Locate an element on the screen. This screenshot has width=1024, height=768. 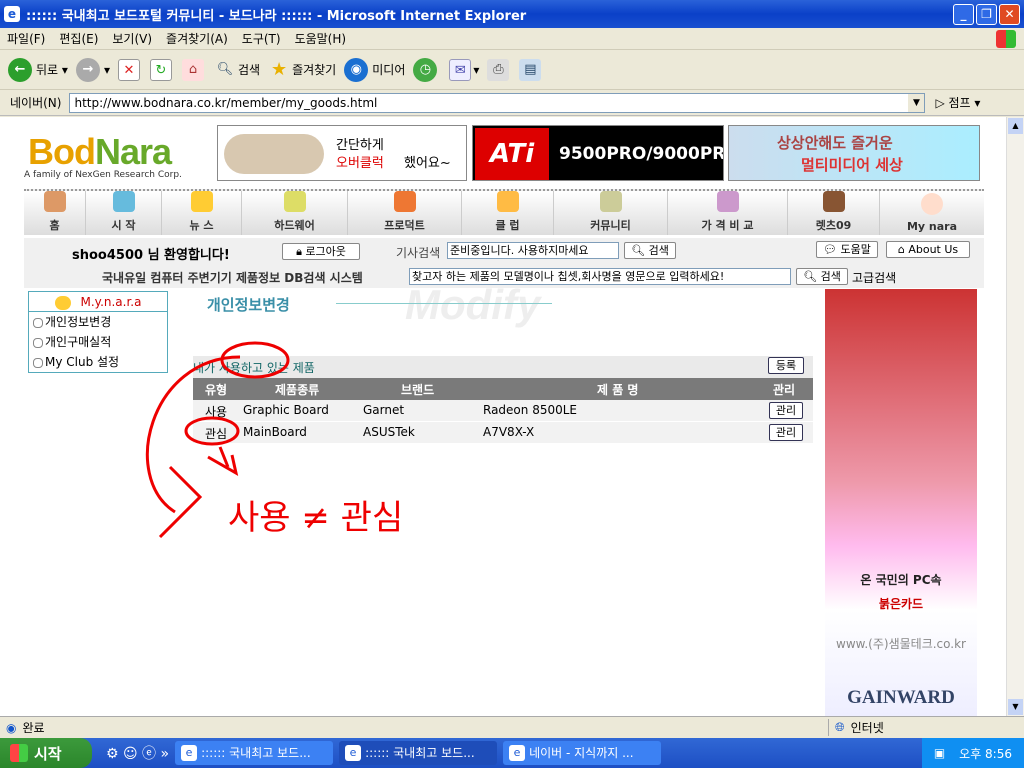
zone-text: 인터넷 is located at coordinates (867, 728).